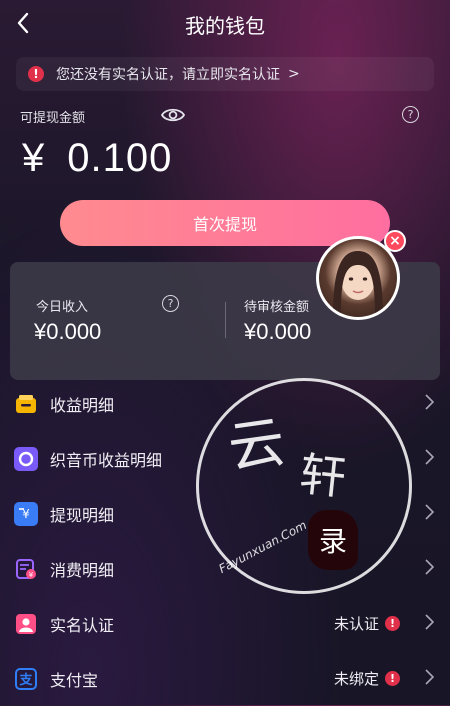 This screenshot has width=450, height=706. I want to click on bill-icon: ¥, so click(26, 569).